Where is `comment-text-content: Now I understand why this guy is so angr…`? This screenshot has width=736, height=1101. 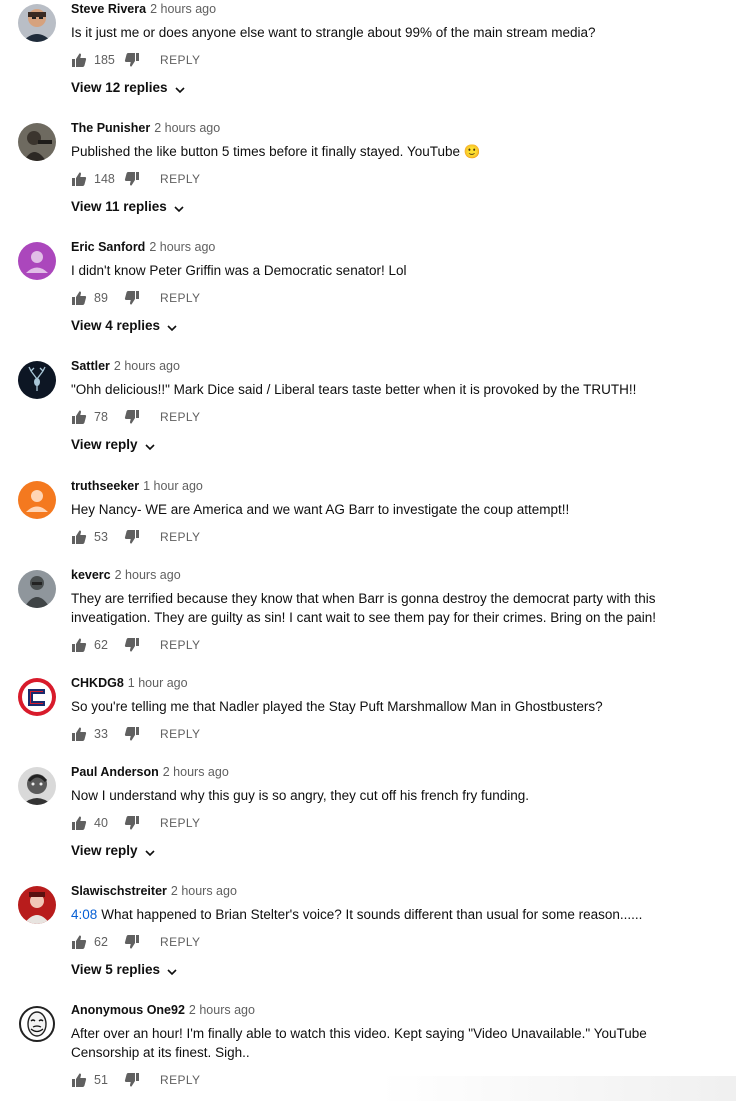
comment-text-content: Now I understand why this guy is so angr… is located at coordinates (300, 795).